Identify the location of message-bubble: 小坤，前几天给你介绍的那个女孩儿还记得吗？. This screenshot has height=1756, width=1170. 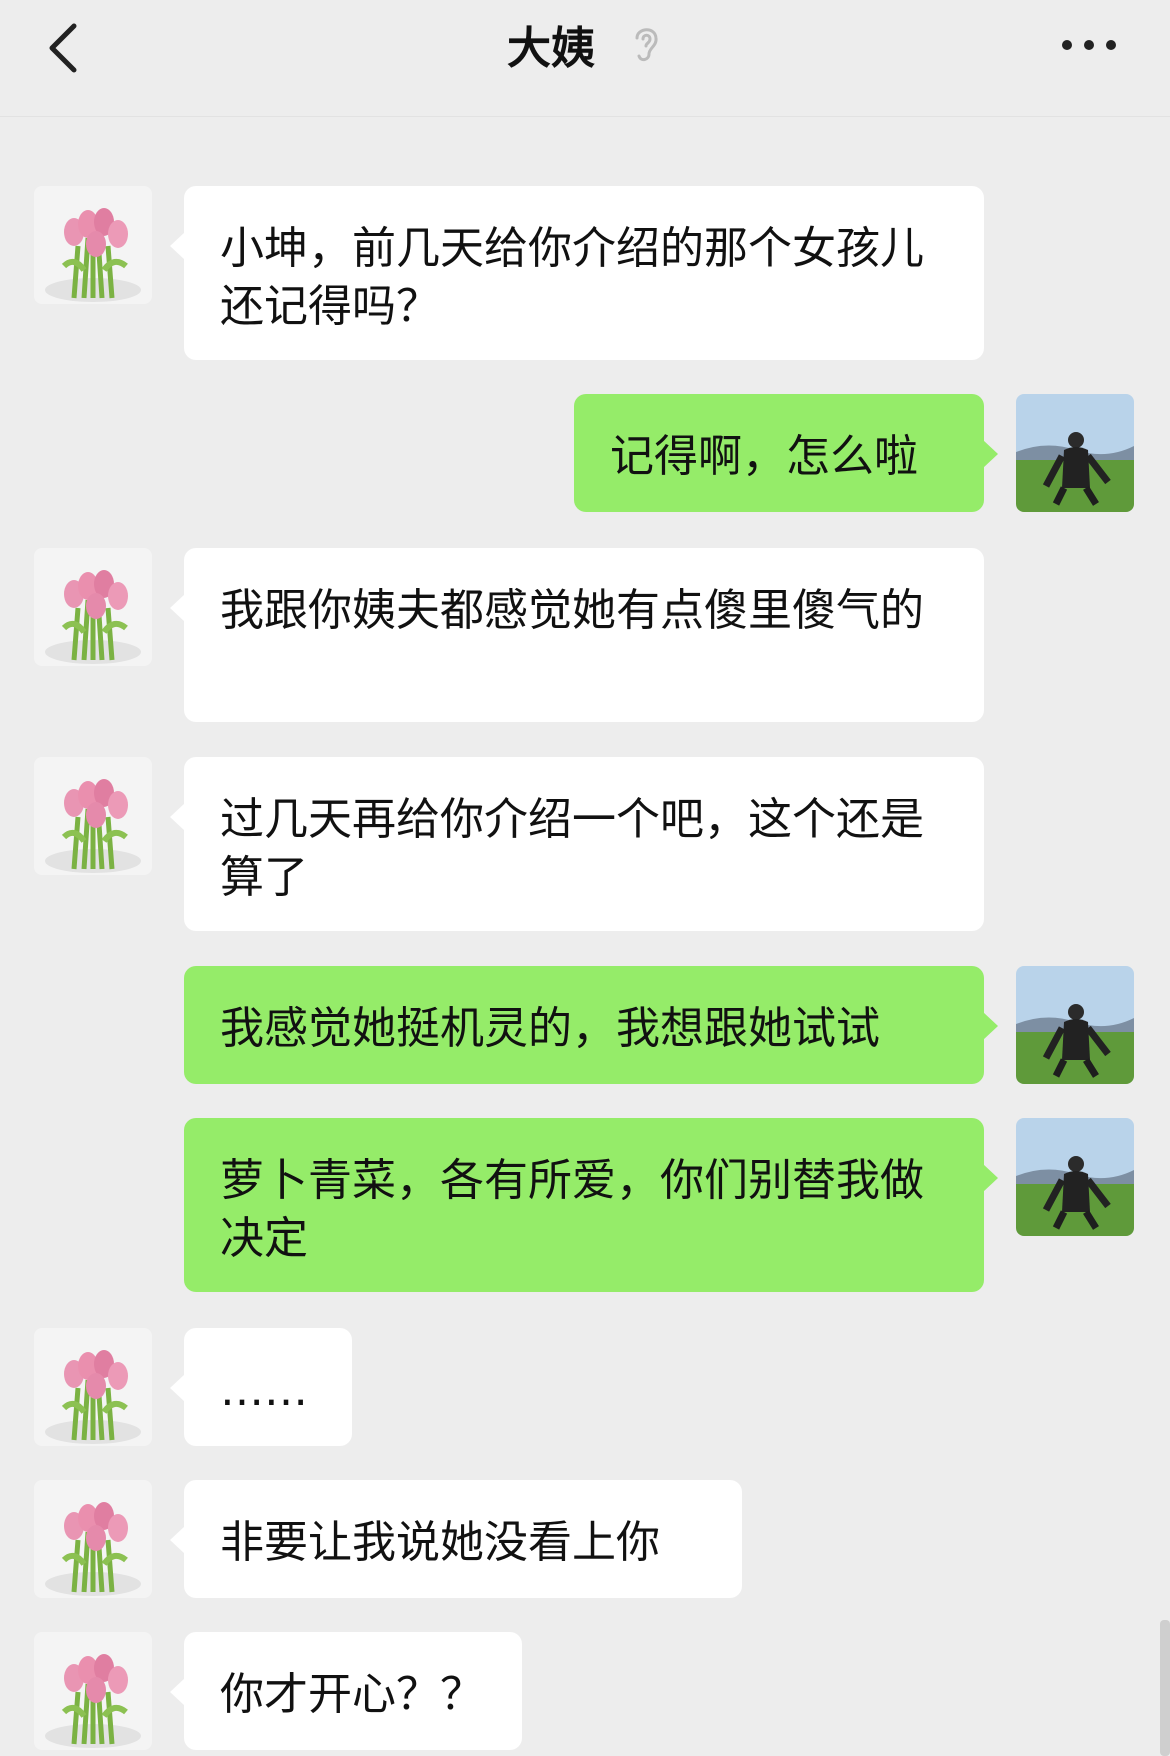
(577, 273).